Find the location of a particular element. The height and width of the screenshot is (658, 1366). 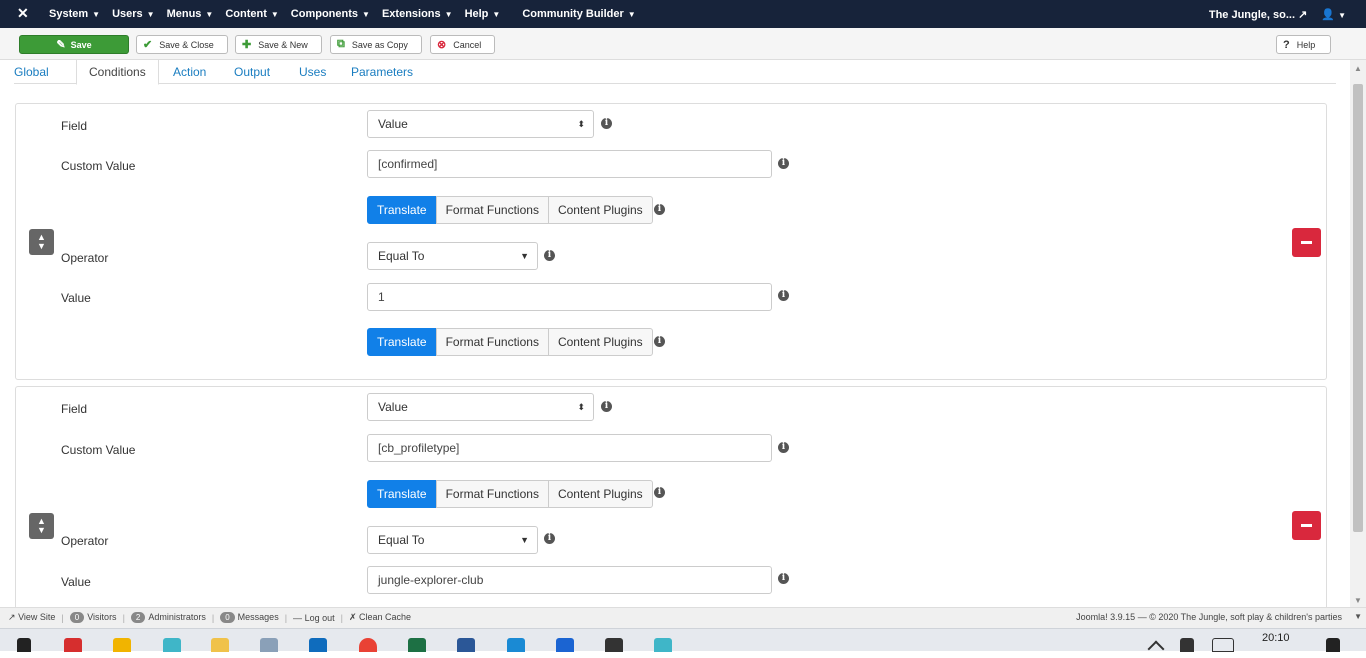

custom-value-input: [confirmed] is located at coordinates (569, 164).